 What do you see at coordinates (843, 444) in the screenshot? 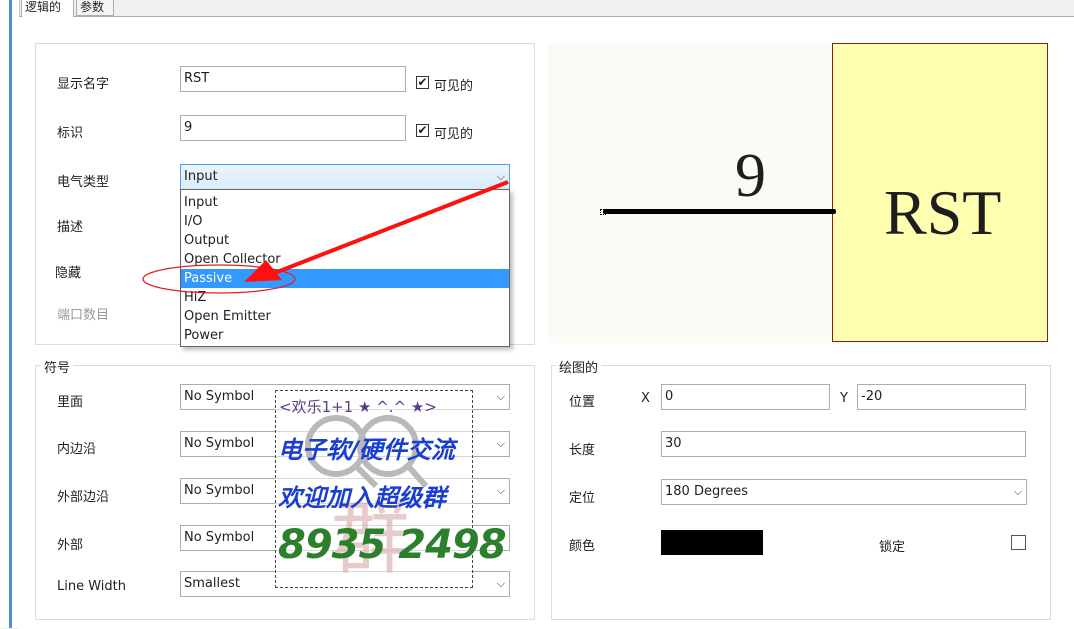
I see `length-input: 30` at bounding box center [843, 444].